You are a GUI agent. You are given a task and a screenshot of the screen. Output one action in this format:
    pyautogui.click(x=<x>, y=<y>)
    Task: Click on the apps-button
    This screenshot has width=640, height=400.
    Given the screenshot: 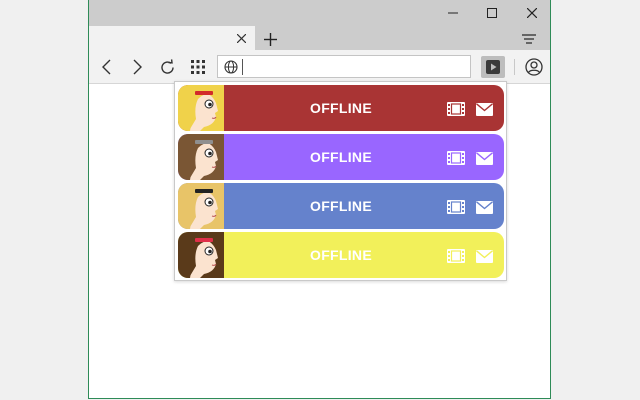 What is the action you would take?
    pyautogui.click(x=198, y=67)
    